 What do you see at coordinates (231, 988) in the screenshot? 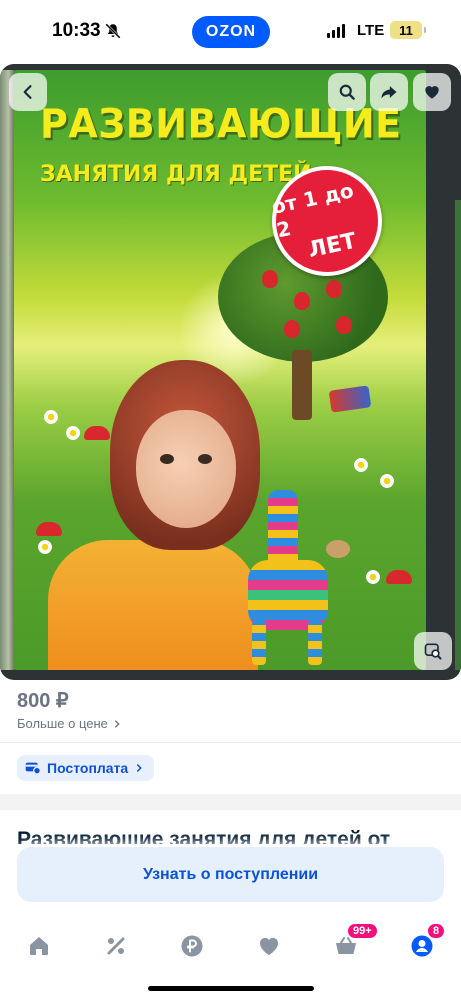
I see `home-indicator` at bounding box center [231, 988].